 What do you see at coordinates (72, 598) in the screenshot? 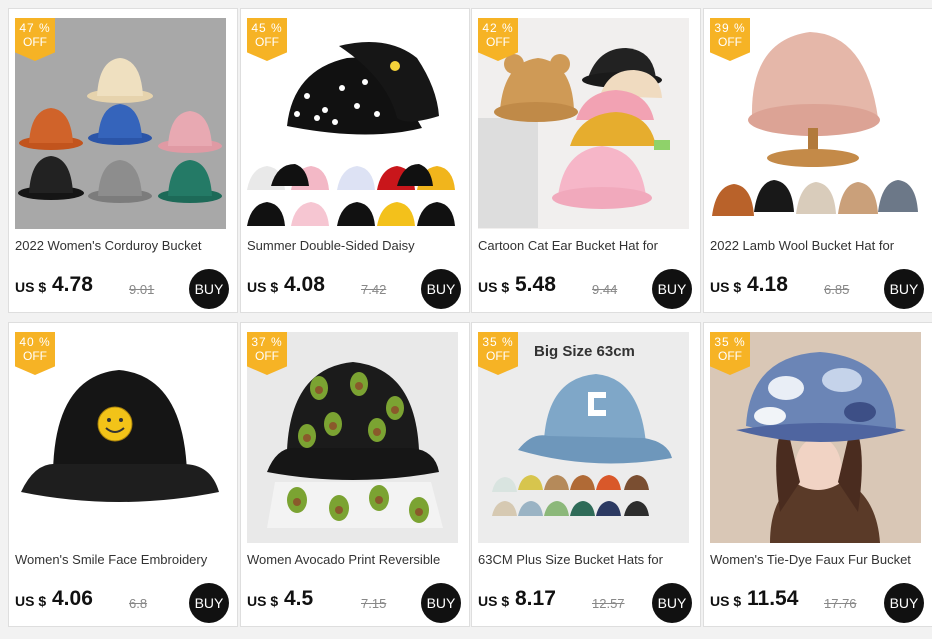
I see `sale-price: 4.06` at bounding box center [72, 598].